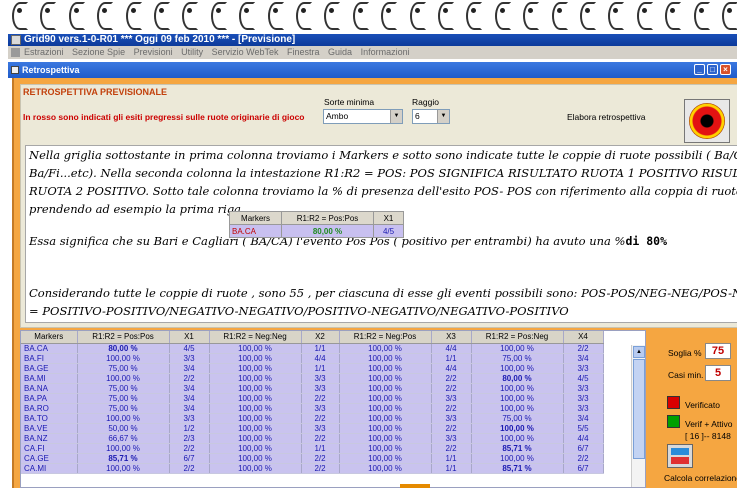  What do you see at coordinates (415, 486) in the screenshot?
I see `progress-indicator` at bounding box center [415, 486].